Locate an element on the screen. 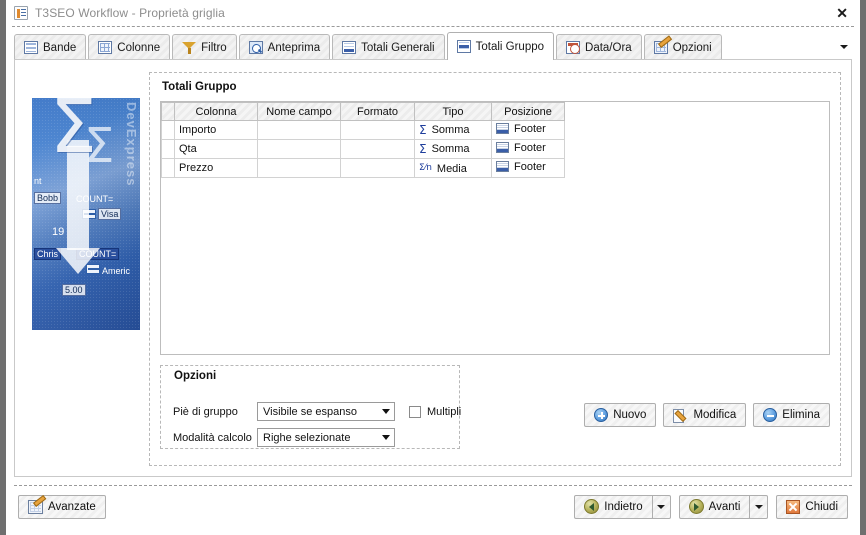 Image resolution: width=866 pixels, height=535 pixels. banner-fragment: 19 is located at coordinates (58, 232).